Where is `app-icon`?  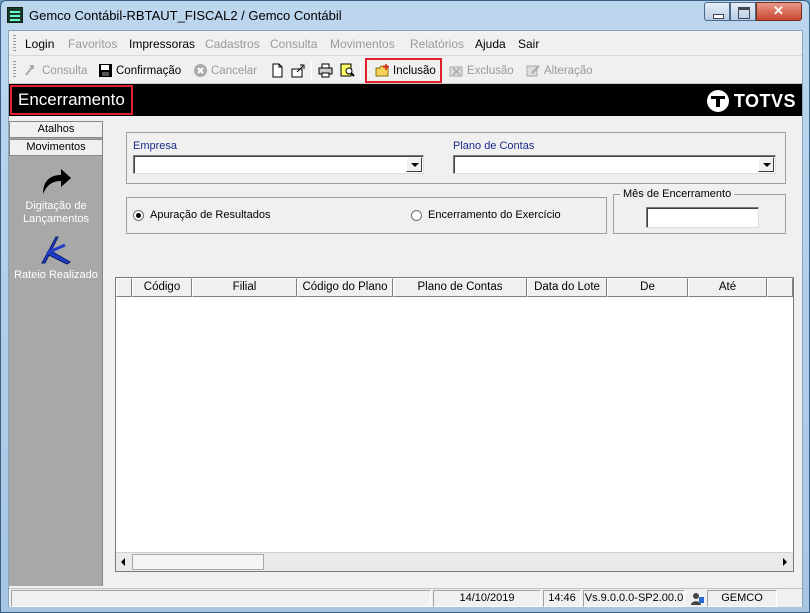
app-icon is located at coordinates (15, 15).